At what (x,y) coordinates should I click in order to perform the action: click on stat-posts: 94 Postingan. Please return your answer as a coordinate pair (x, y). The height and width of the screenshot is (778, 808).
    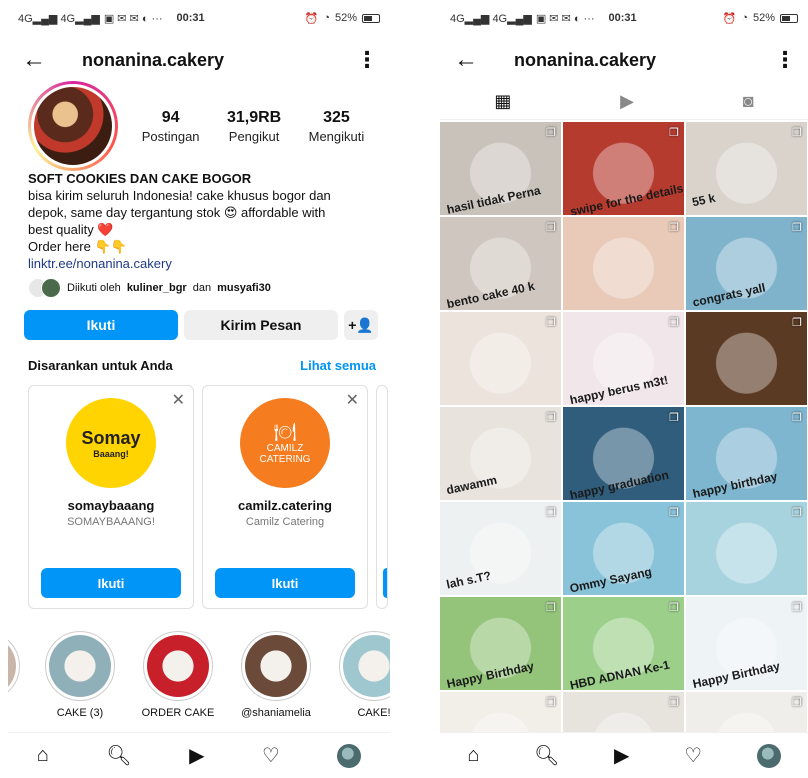
    Looking at the image, I should click on (171, 126).